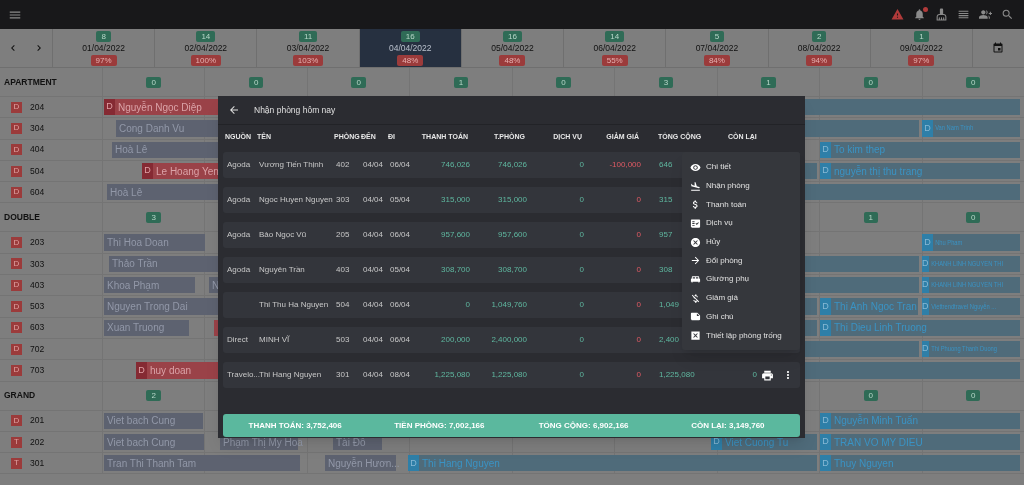 This screenshot has width=1024, height=485. What do you see at coordinates (16, 463) in the screenshot?
I see `room-flag: T` at bounding box center [16, 463].